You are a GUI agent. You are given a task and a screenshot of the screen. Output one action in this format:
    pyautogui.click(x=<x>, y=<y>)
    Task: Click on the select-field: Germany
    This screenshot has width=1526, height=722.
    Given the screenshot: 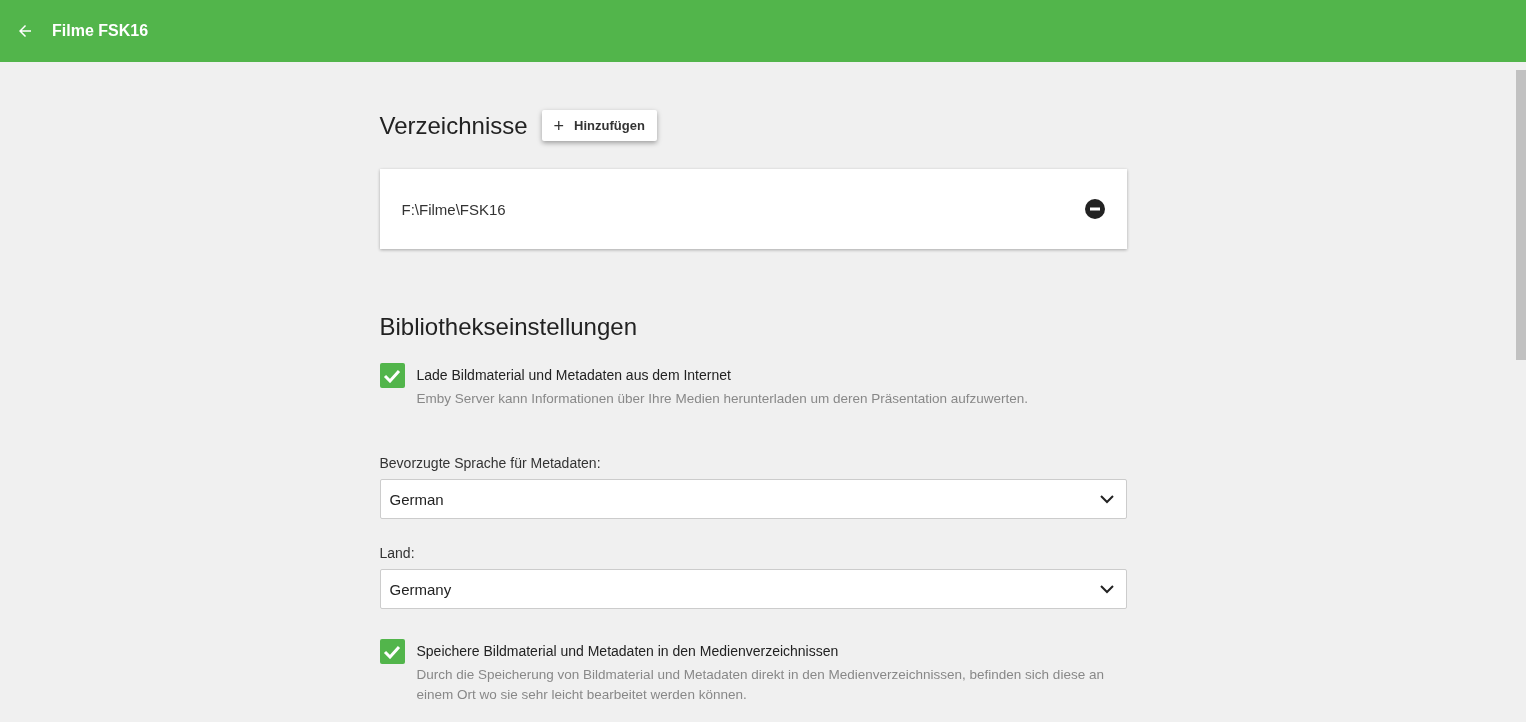 What is the action you would take?
    pyautogui.click(x=753, y=589)
    